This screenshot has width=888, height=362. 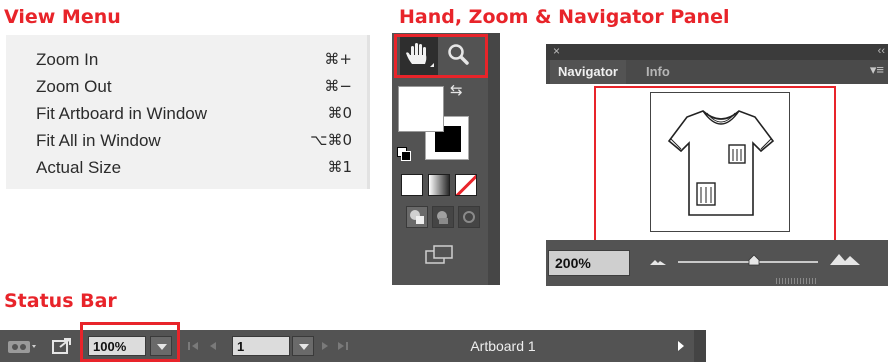 I want to click on draw-normal-icon, so click(x=417, y=217).